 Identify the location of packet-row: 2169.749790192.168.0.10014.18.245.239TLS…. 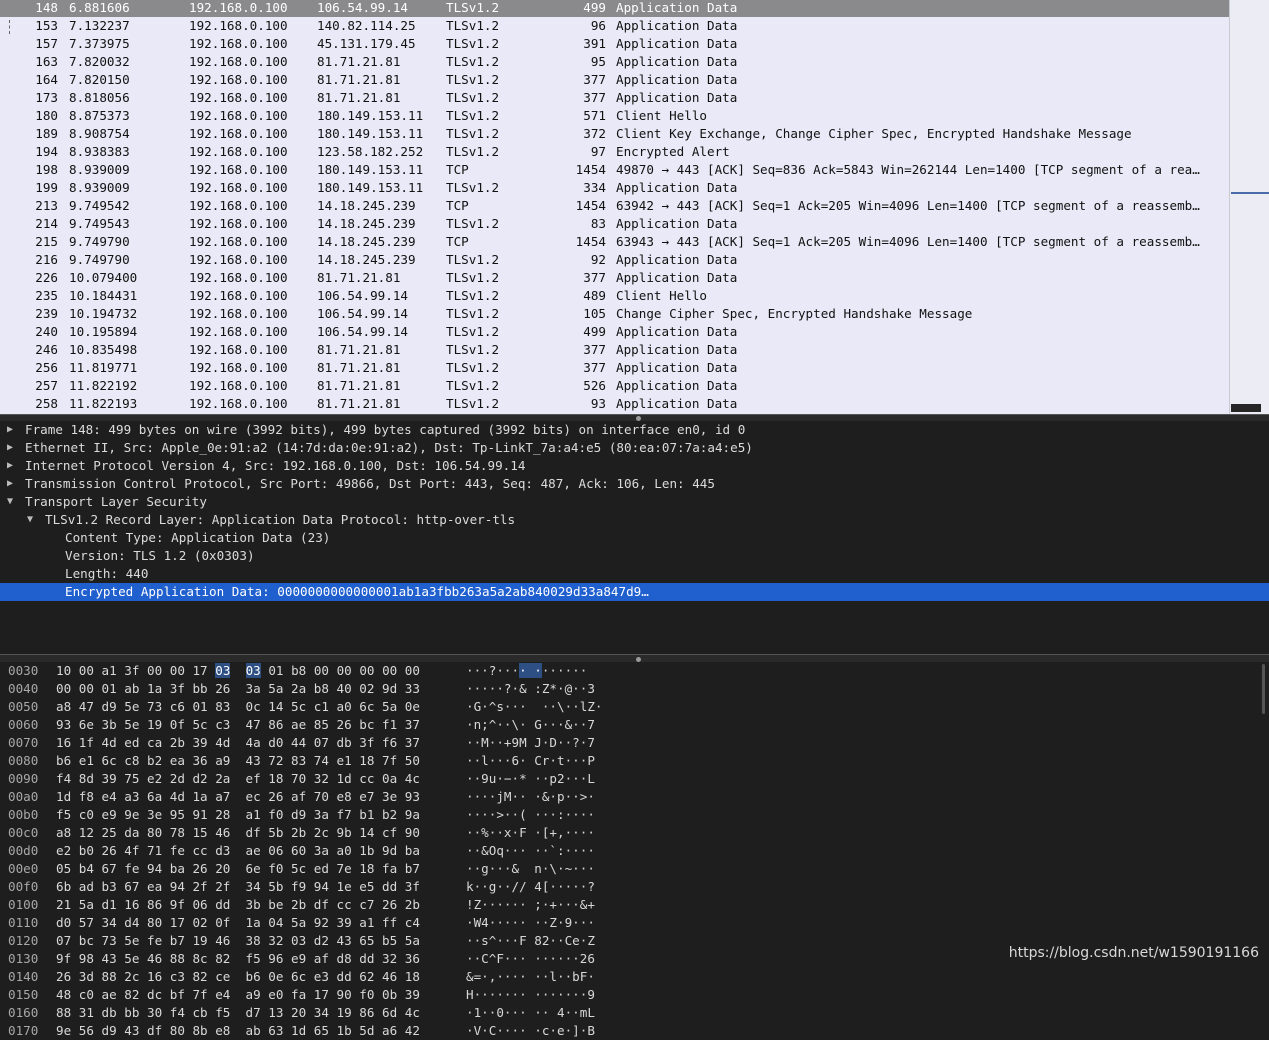
(614, 260).